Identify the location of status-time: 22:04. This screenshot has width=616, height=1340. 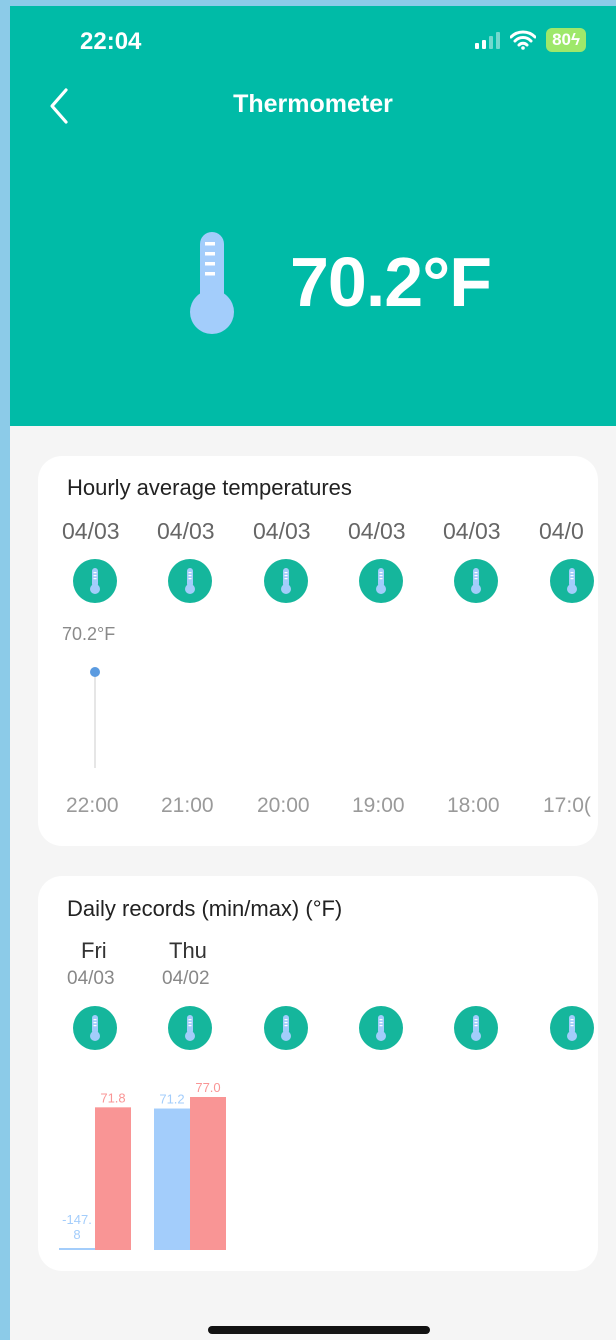
(111, 41).